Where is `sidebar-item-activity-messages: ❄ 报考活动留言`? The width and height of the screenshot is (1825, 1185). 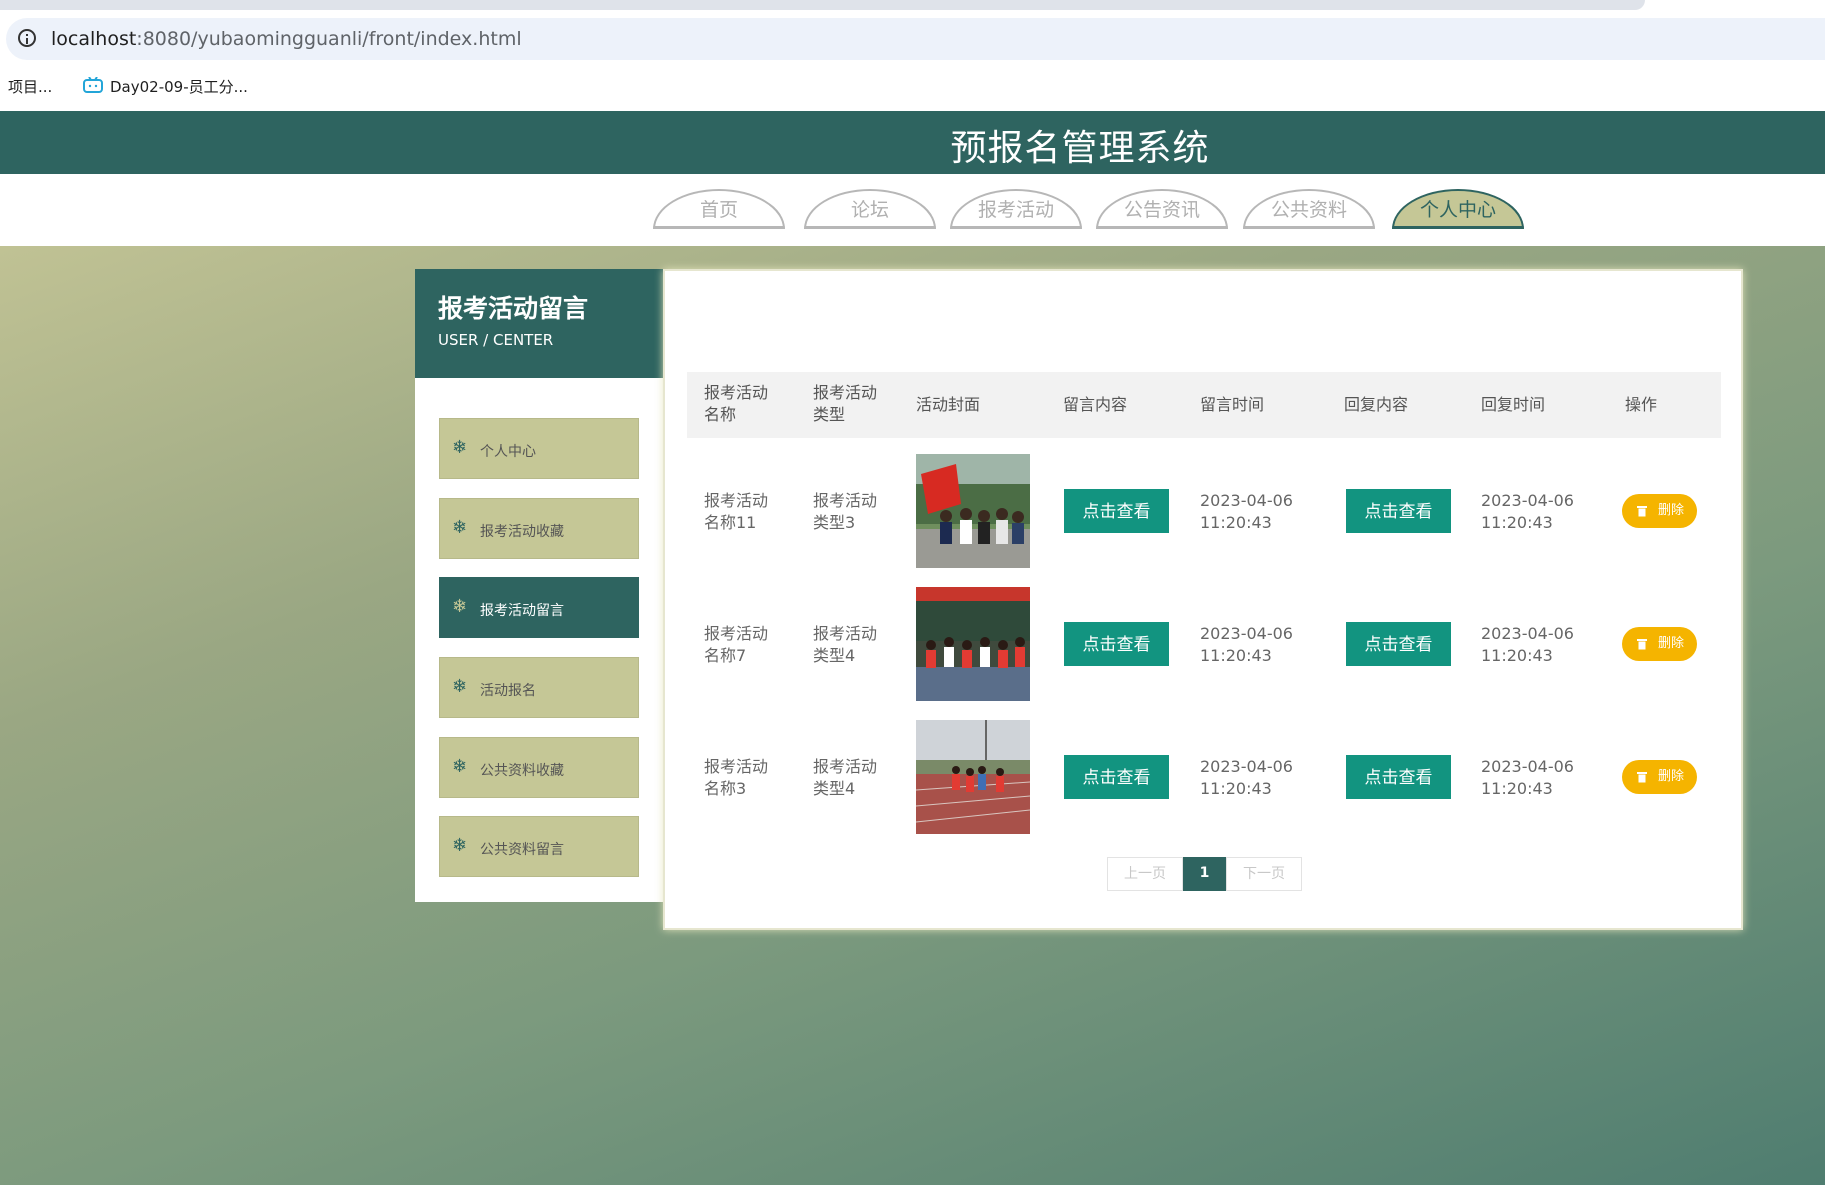 sidebar-item-activity-messages: ❄ 报考活动留言 is located at coordinates (539, 607).